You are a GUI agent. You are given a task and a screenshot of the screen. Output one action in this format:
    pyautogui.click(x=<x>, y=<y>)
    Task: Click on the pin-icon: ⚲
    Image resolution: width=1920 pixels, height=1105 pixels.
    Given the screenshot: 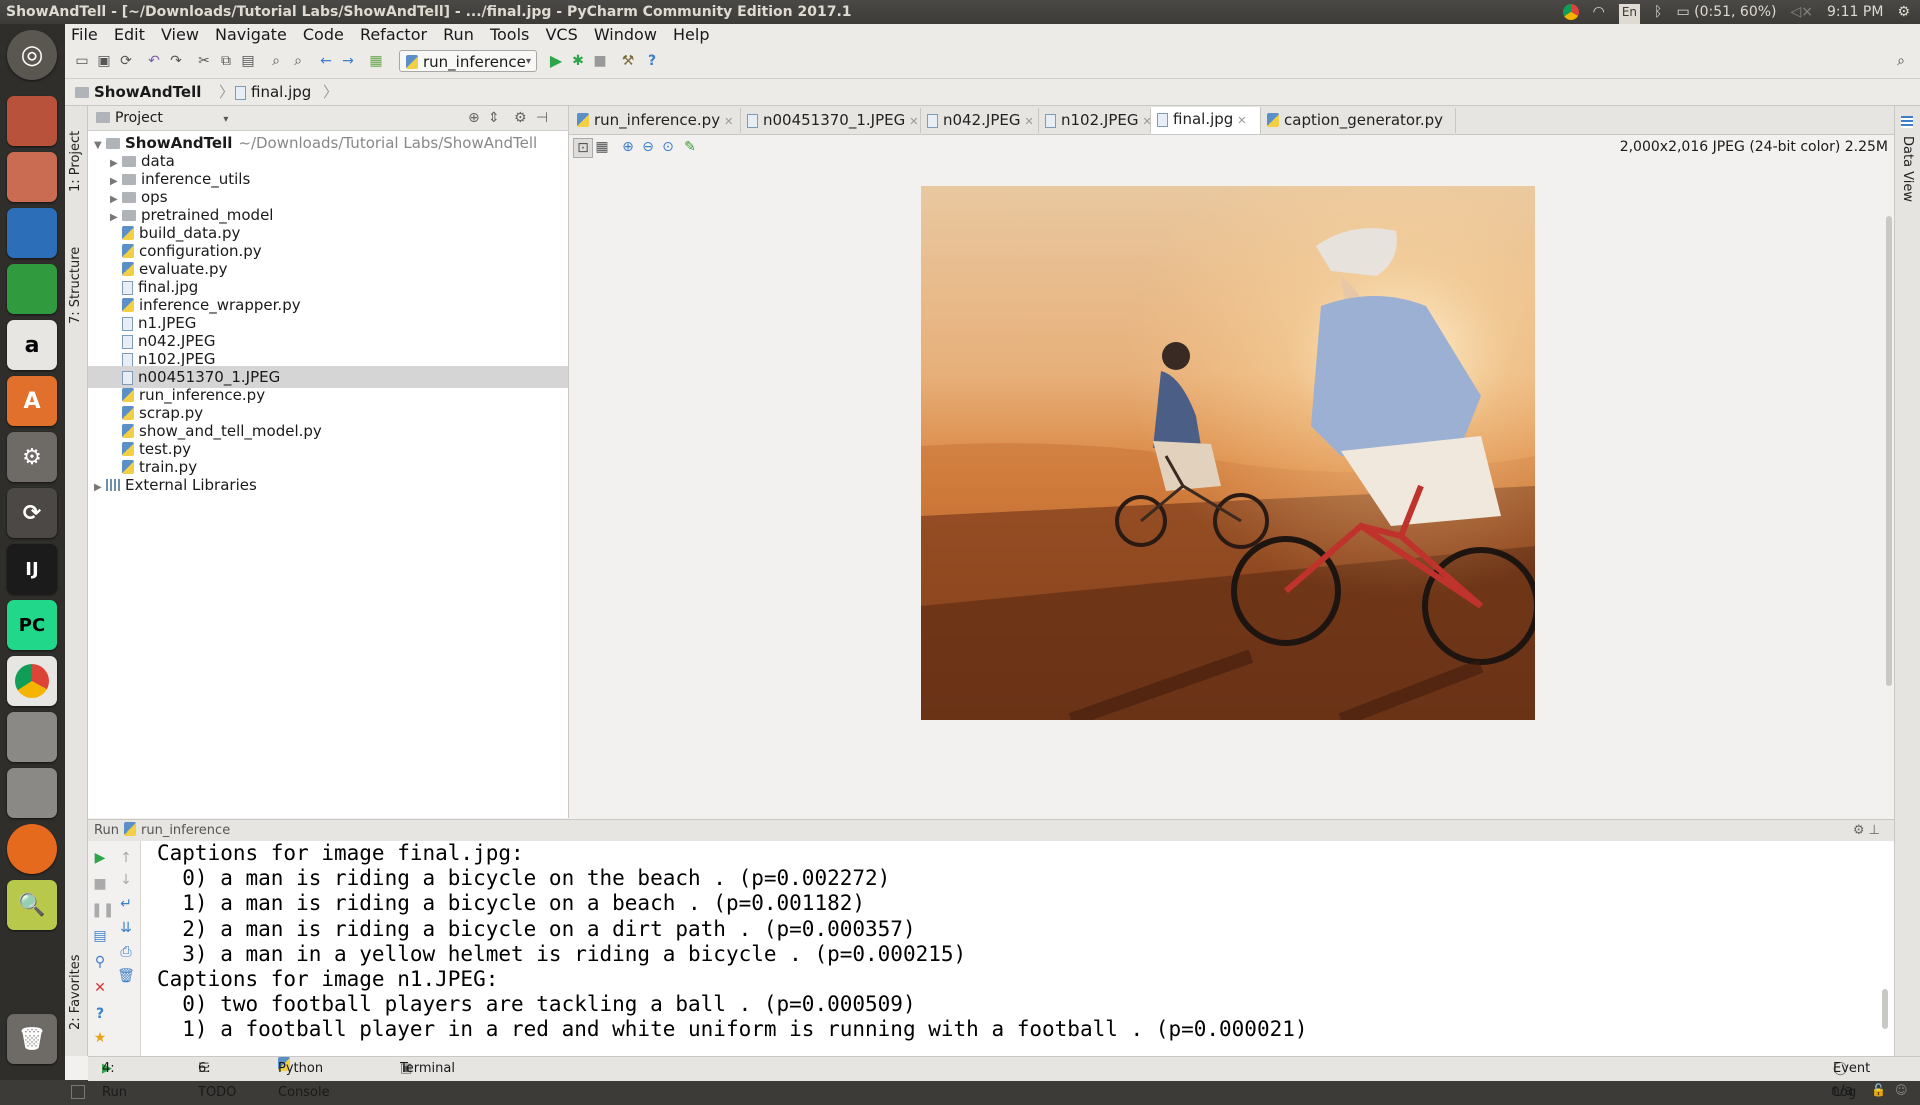 What is the action you would take?
    pyautogui.click(x=100, y=962)
    